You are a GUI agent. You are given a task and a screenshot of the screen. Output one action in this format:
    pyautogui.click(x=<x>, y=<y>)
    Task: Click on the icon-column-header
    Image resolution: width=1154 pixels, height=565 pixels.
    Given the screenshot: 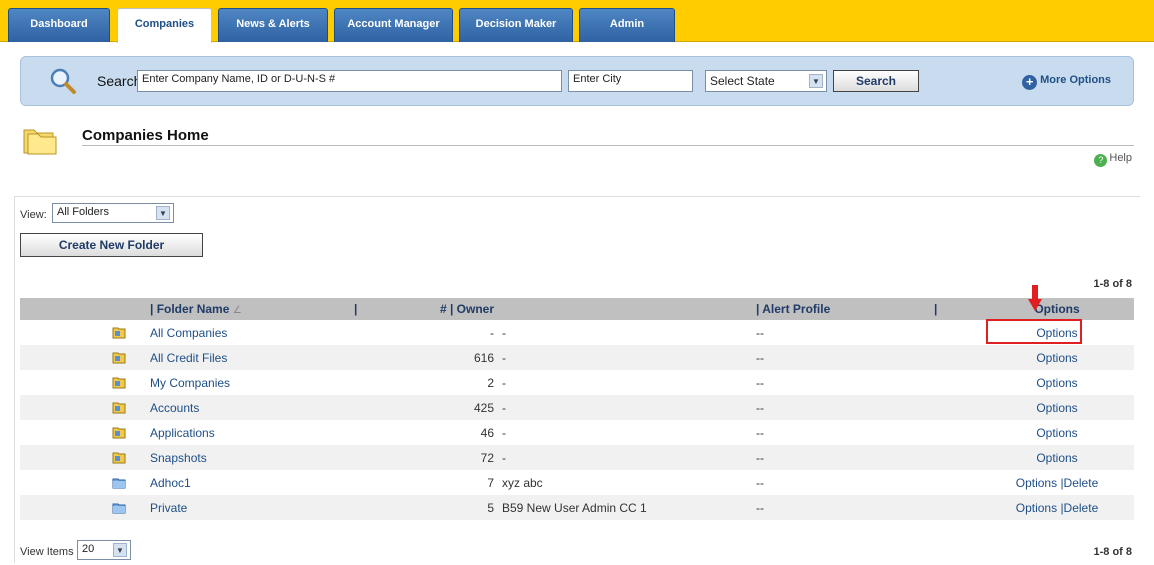 What is the action you would take?
    pyautogui.click(x=83, y=309)
    